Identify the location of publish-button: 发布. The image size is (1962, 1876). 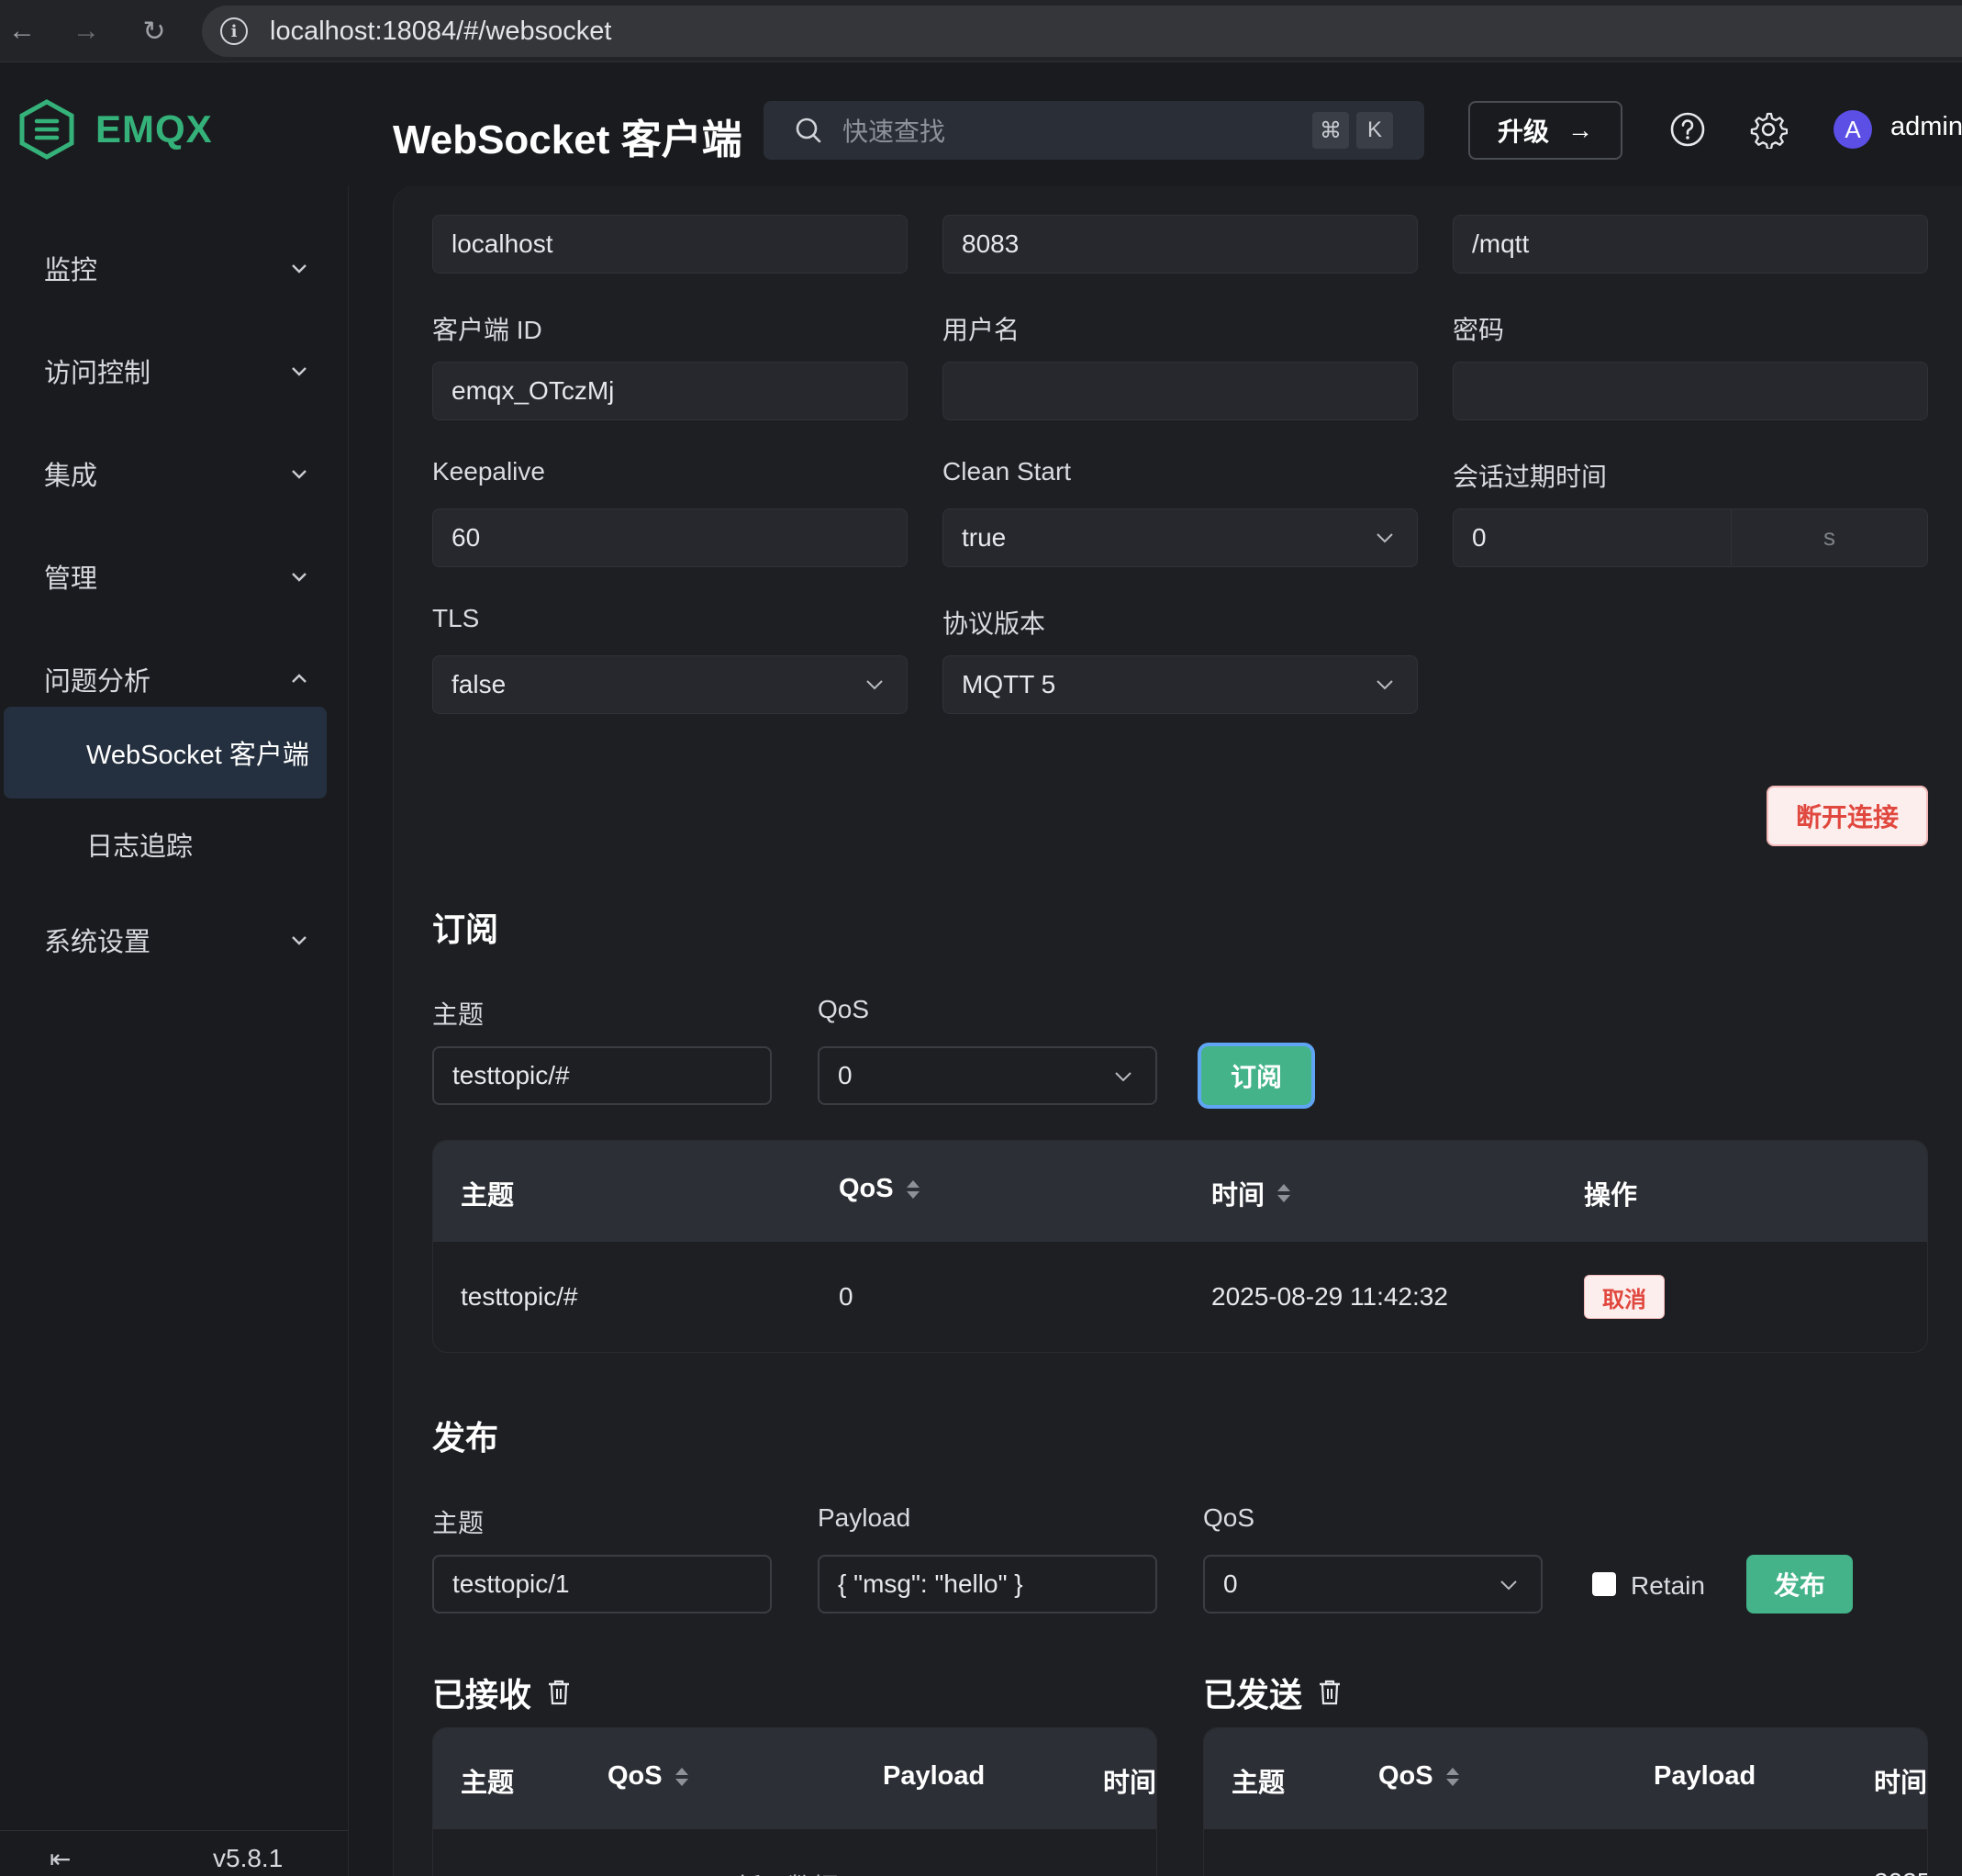
(1799, 1585).